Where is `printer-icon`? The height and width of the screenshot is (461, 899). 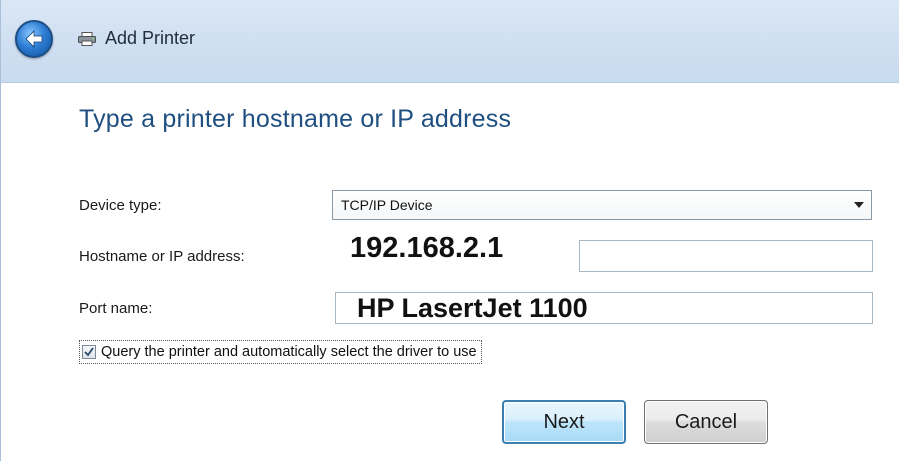
printer-icon is located at coordinates (87, 39).